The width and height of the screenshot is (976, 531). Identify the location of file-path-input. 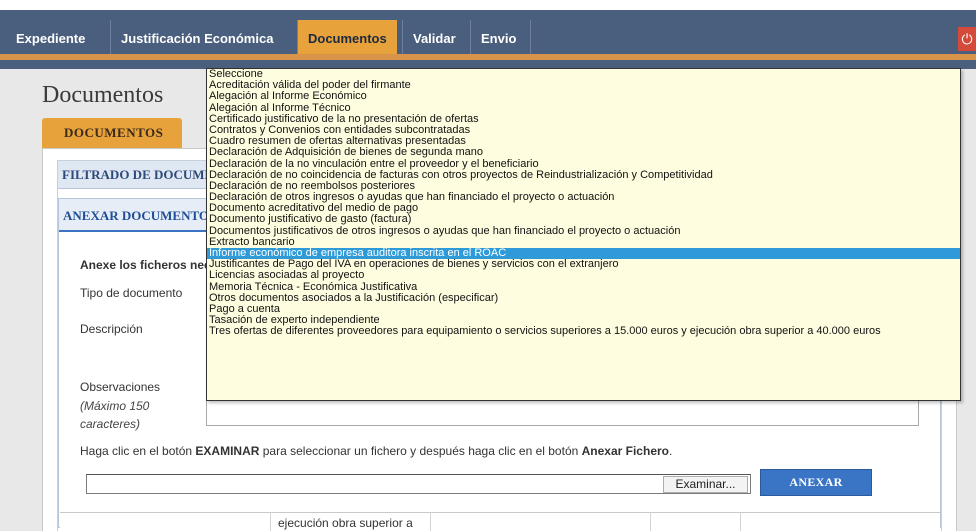
(418, 484).